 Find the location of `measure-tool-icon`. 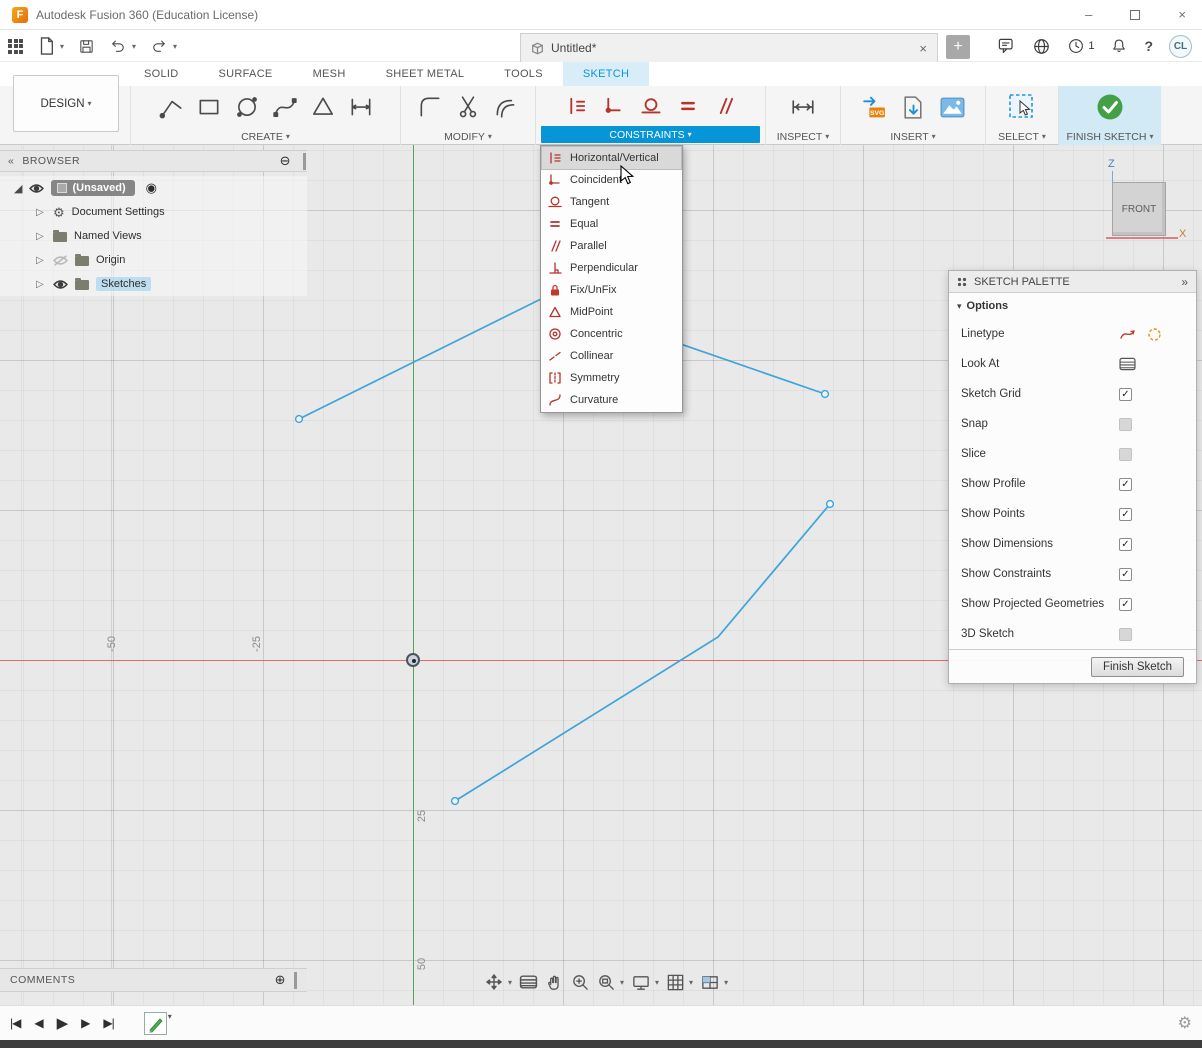

measure-tool-icon is located at coordinates (803, 107).